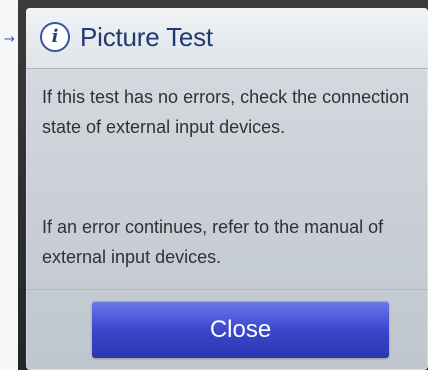  What do you see at coordinates (55, 37) in the screenshot?
I see `info-icon: i` at bounding box center [55, 37].